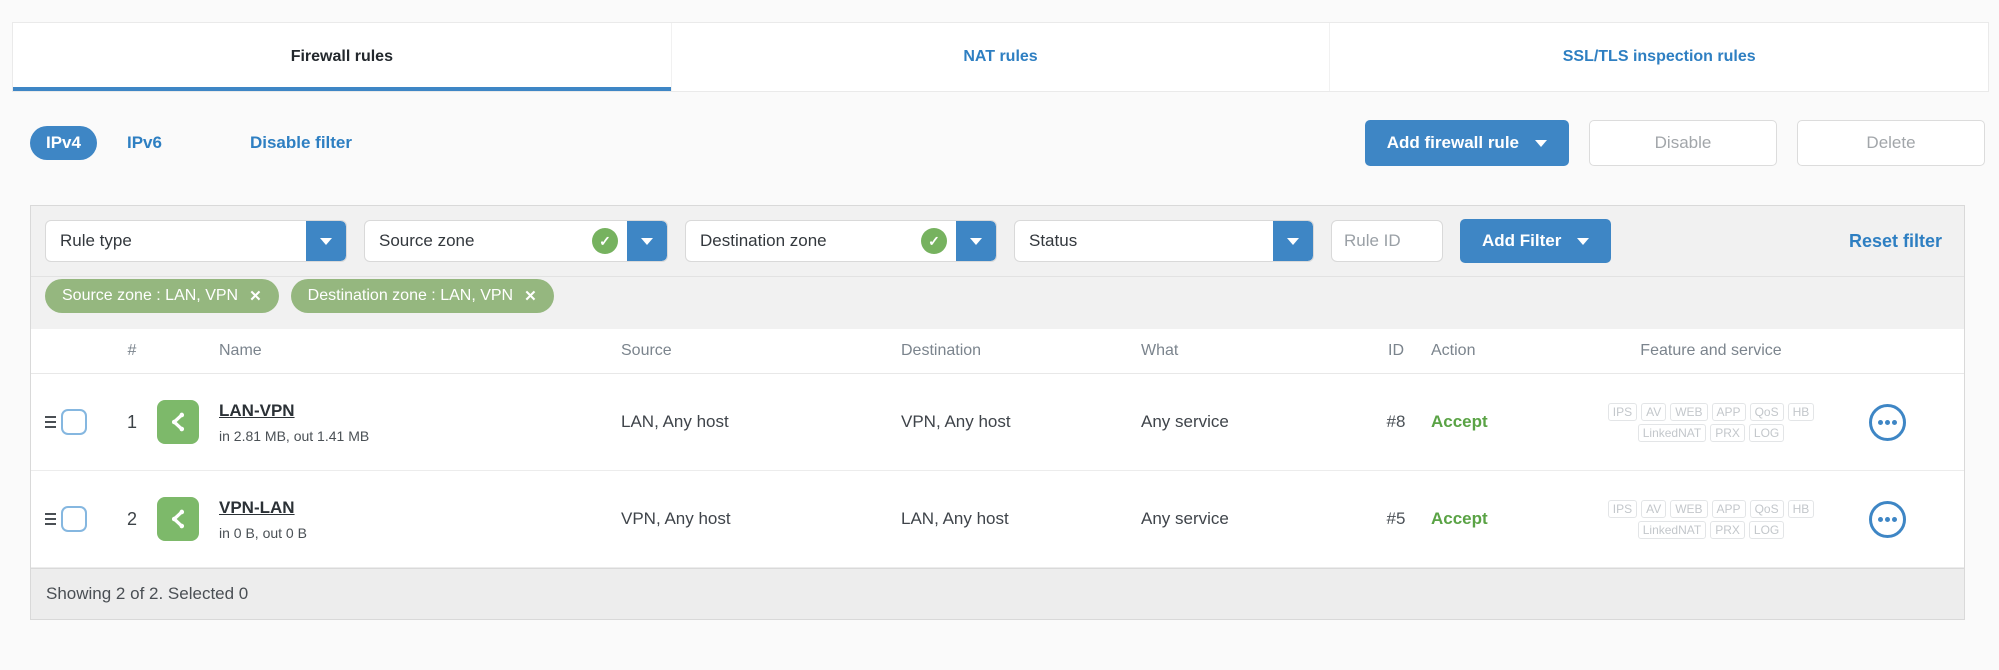  Describe the element at coordinates (342, 57) in the screenshot. I see `tab-firewall-rules: Firewall rules` at that location.